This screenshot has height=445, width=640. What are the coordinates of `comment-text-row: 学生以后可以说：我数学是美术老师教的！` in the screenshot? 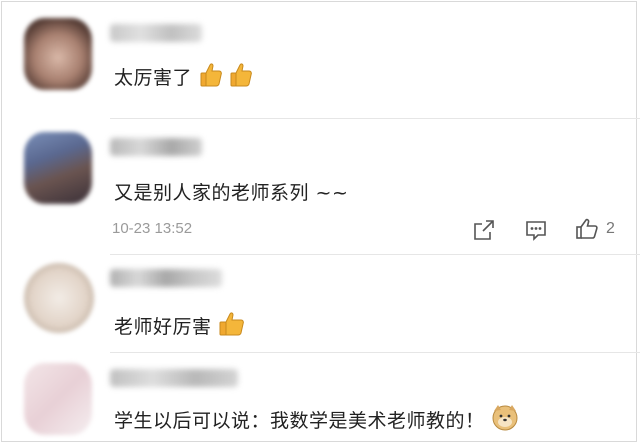 It's located at (316, 419).